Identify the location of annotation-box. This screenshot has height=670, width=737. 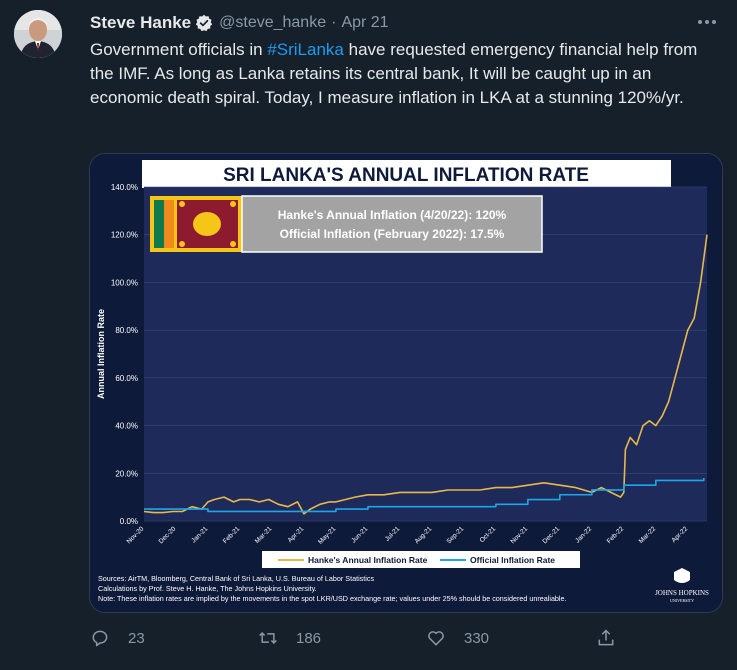
(392, 224).